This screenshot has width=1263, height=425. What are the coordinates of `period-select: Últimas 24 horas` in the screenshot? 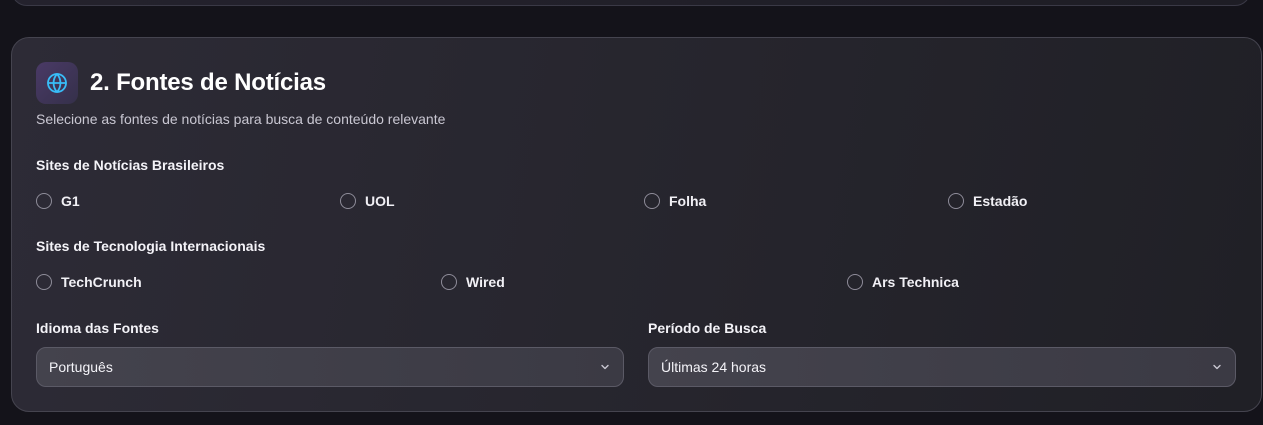 It's located at (942, 367).